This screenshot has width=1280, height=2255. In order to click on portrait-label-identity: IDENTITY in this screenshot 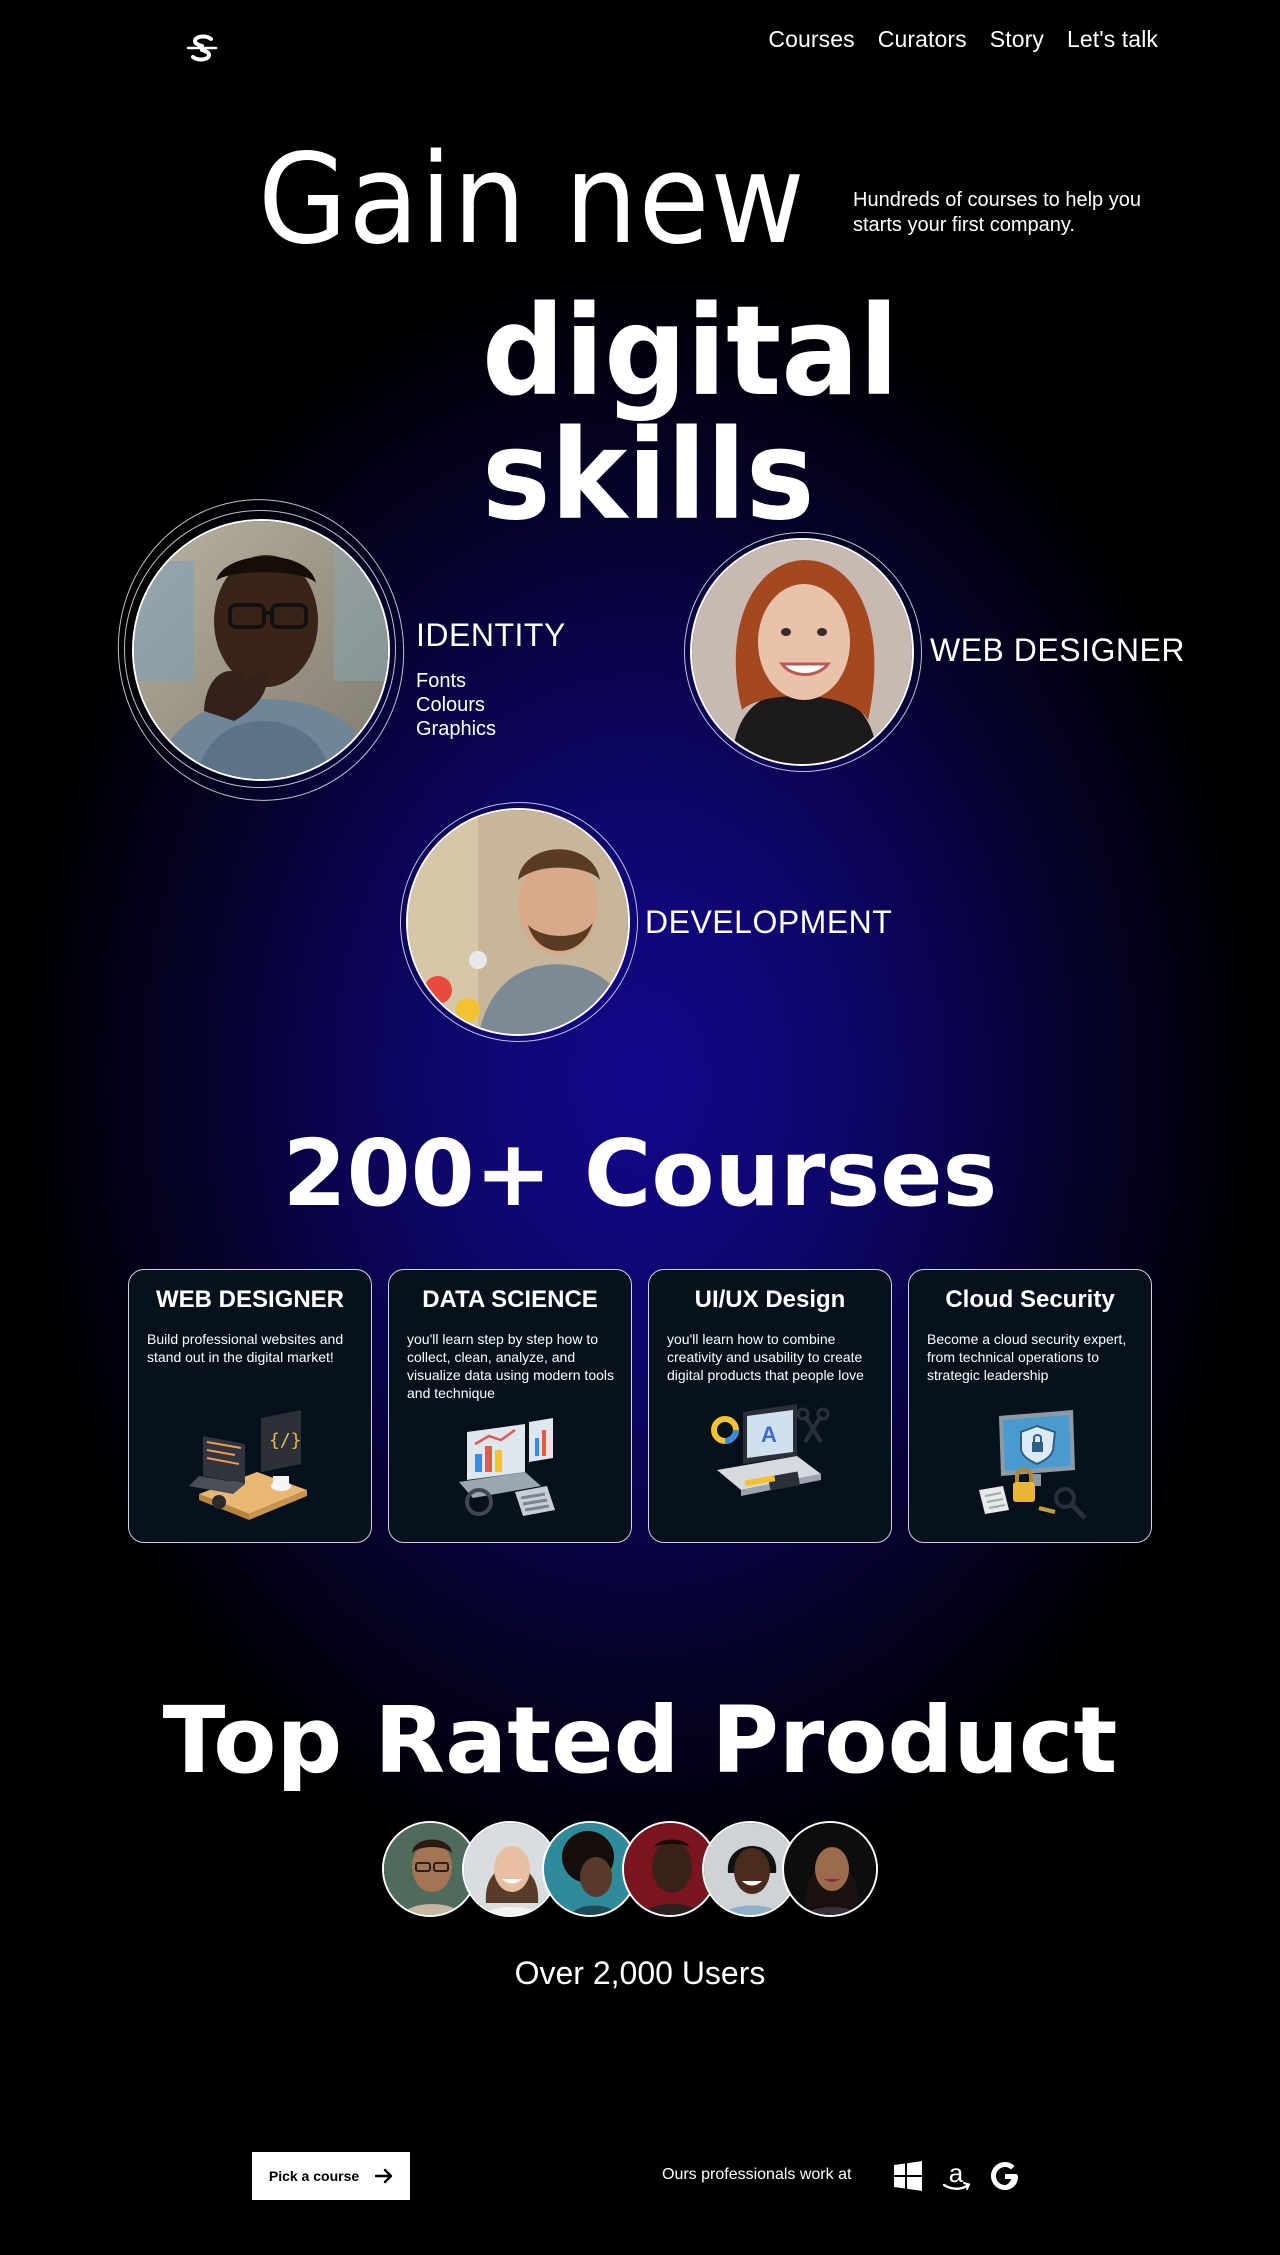, I will do `click(491, 635)`.